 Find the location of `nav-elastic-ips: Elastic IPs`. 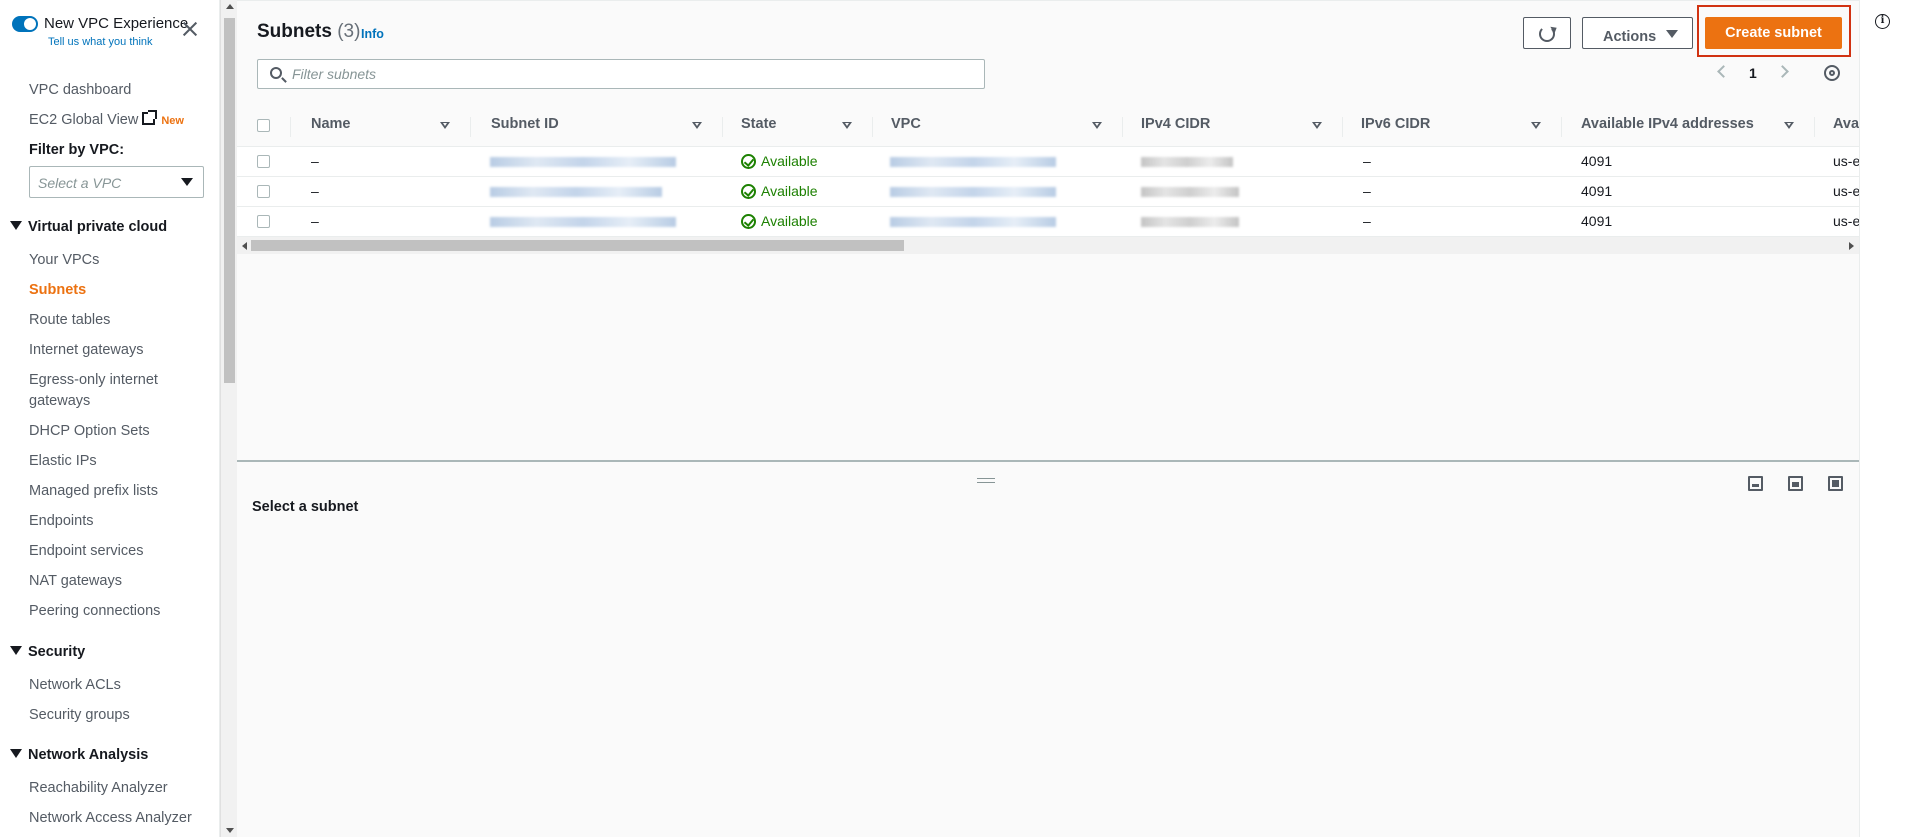

nav-elastic-ips: Elastic IPs is located at coordinates (63, 461).